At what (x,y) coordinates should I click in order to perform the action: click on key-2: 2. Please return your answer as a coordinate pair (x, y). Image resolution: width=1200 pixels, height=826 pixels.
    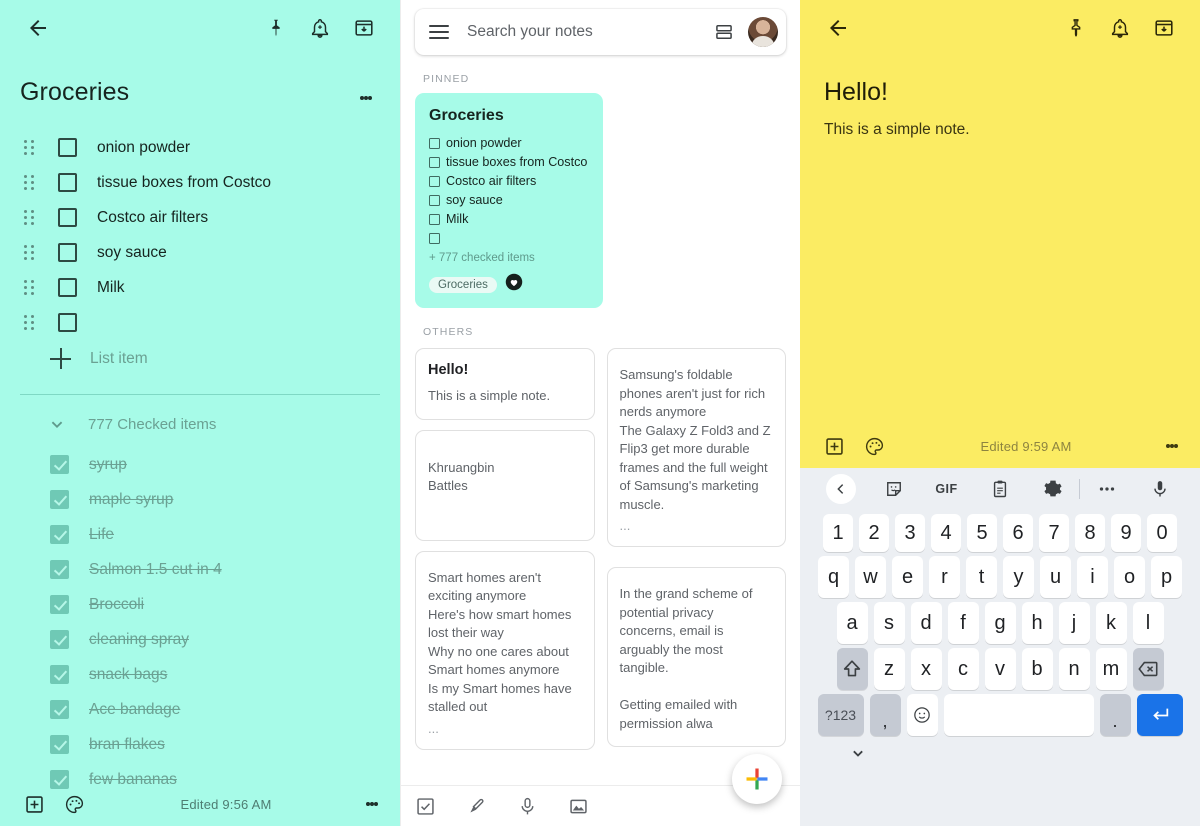
    Looking at the image, I should click on (874, 533).